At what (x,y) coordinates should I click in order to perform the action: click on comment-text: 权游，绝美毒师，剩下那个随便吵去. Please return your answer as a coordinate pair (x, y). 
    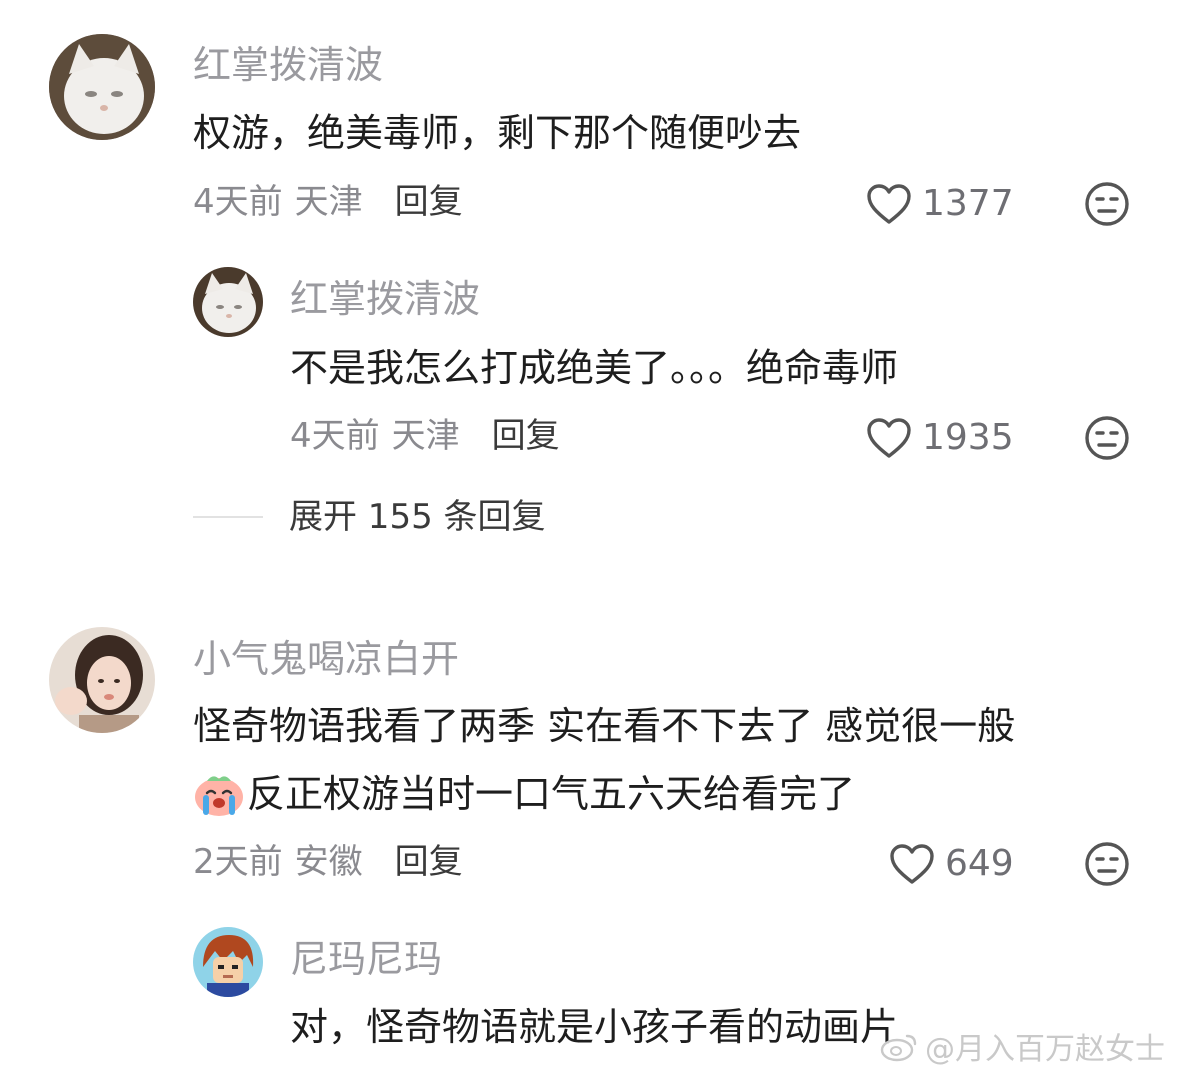
    Looking at the image, I should click on (497, 133).